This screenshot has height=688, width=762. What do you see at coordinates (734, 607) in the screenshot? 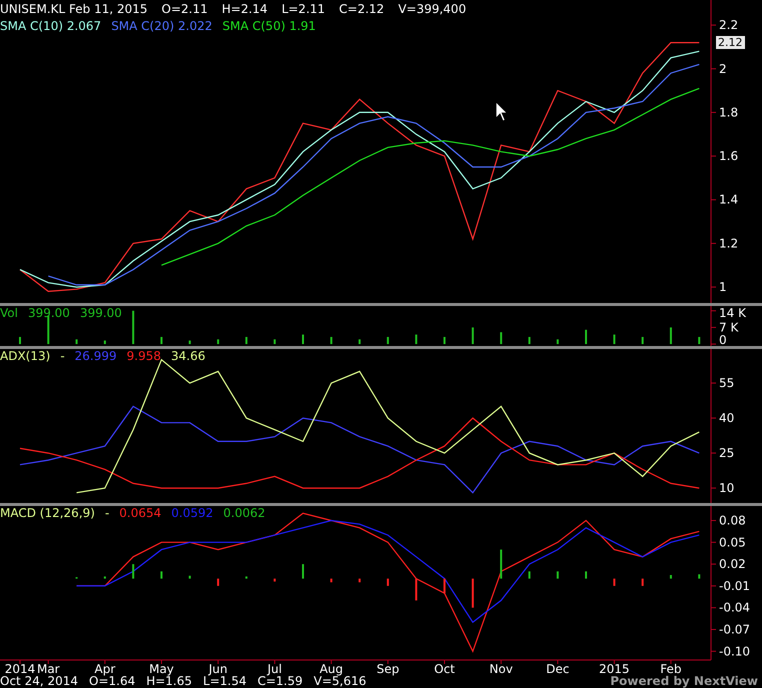
I see `axis-label: -0.04` at bounding box center [734, 607].